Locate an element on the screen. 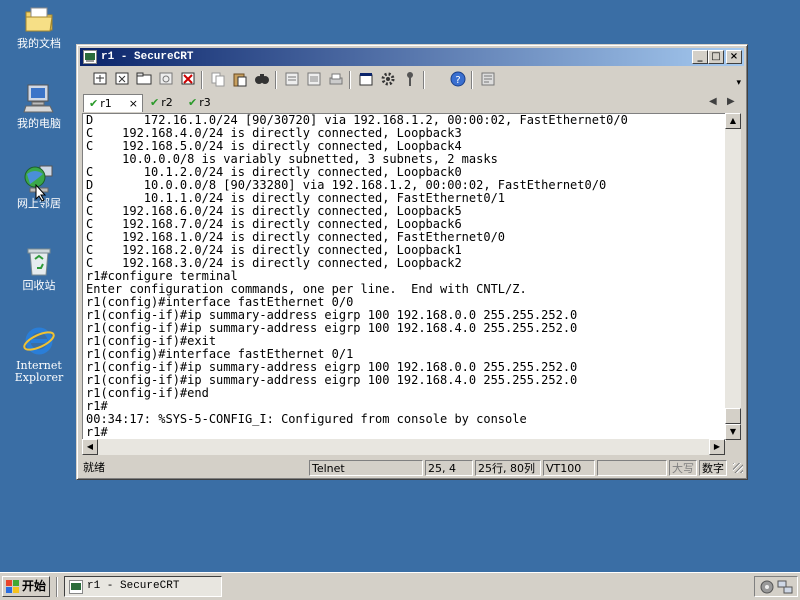 Image resolution: width=800 pixels, height=600 pixels. desktop-icon-my-computer: 我的电脑 is located at coordinates (39, 106).